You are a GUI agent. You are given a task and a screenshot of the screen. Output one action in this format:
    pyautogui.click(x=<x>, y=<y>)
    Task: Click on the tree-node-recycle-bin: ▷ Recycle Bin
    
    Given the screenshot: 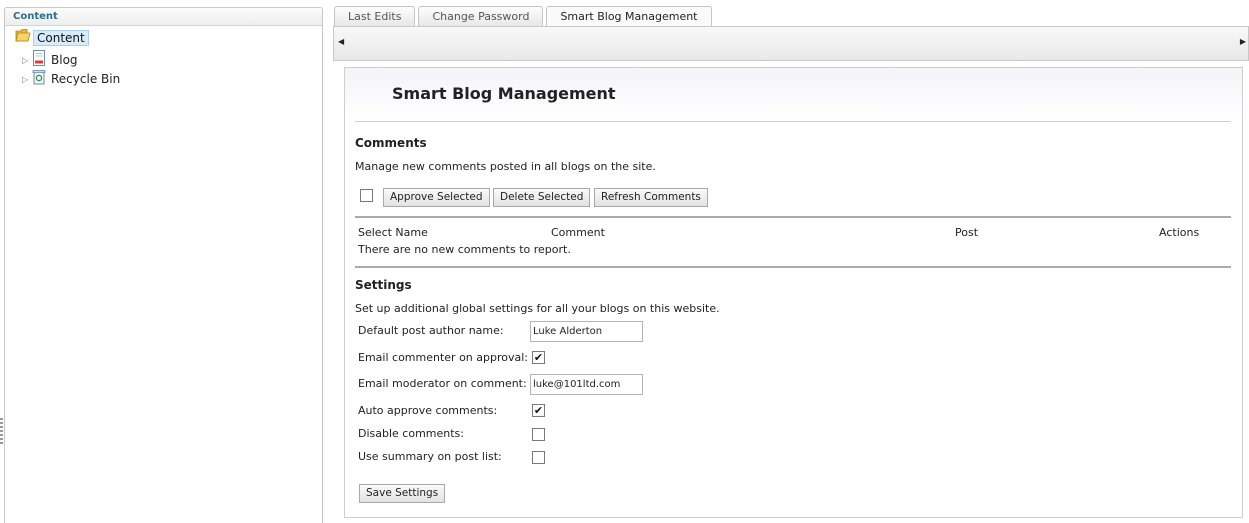 What is the action you would take?
    pyautogui.click(x=71, y=79)
    